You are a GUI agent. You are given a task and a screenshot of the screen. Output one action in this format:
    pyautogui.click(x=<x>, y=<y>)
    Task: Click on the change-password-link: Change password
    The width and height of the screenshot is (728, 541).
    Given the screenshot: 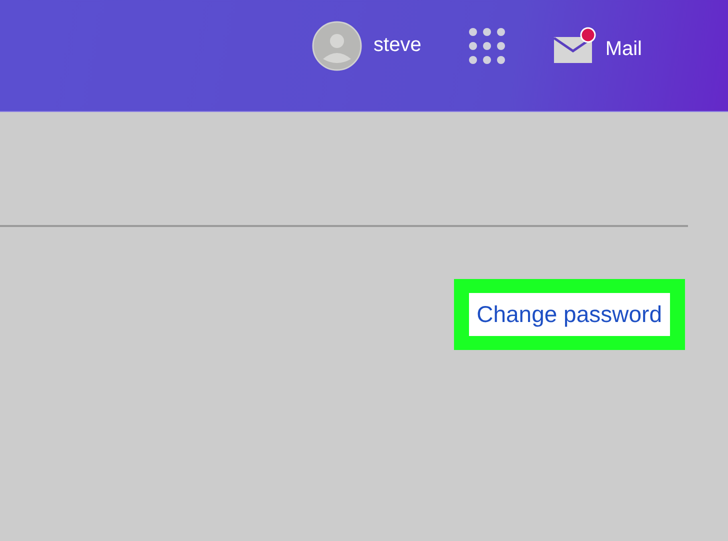 What is the action you would take?
    pyautogui.click(x=569, y=314)
    